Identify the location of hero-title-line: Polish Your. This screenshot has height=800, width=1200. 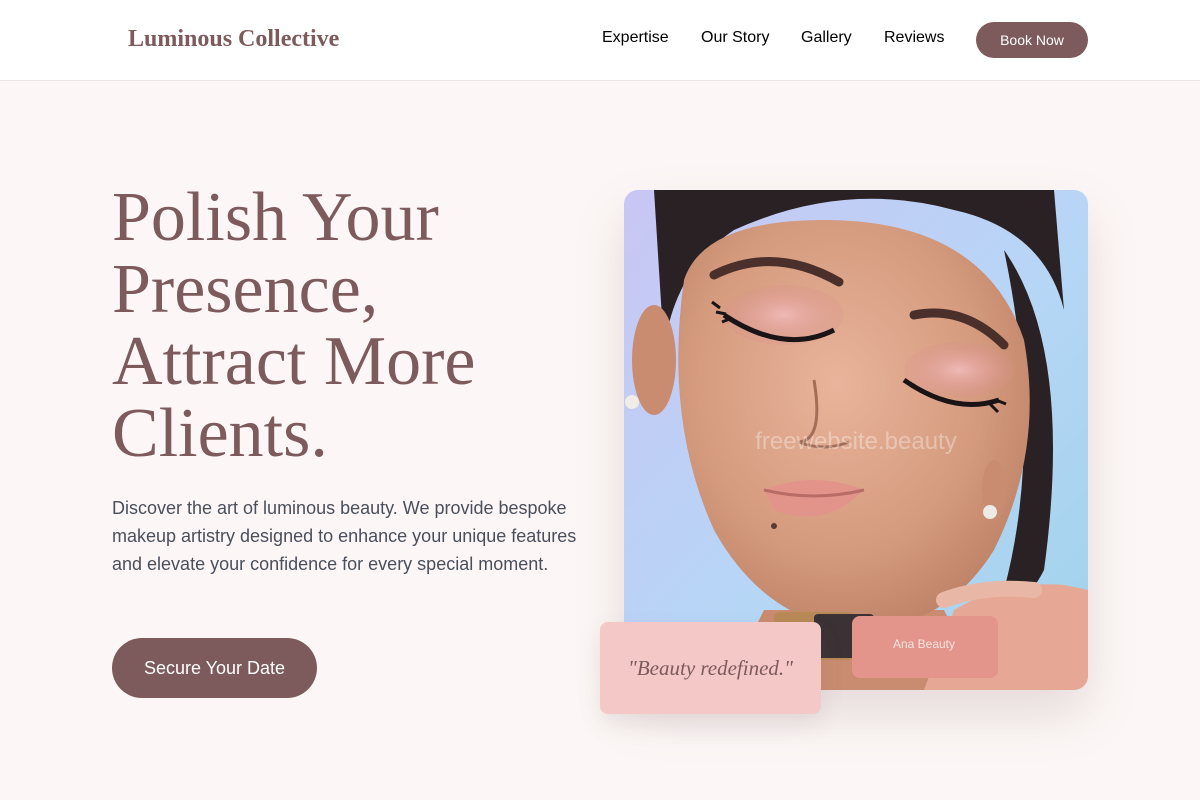
(275, 217).